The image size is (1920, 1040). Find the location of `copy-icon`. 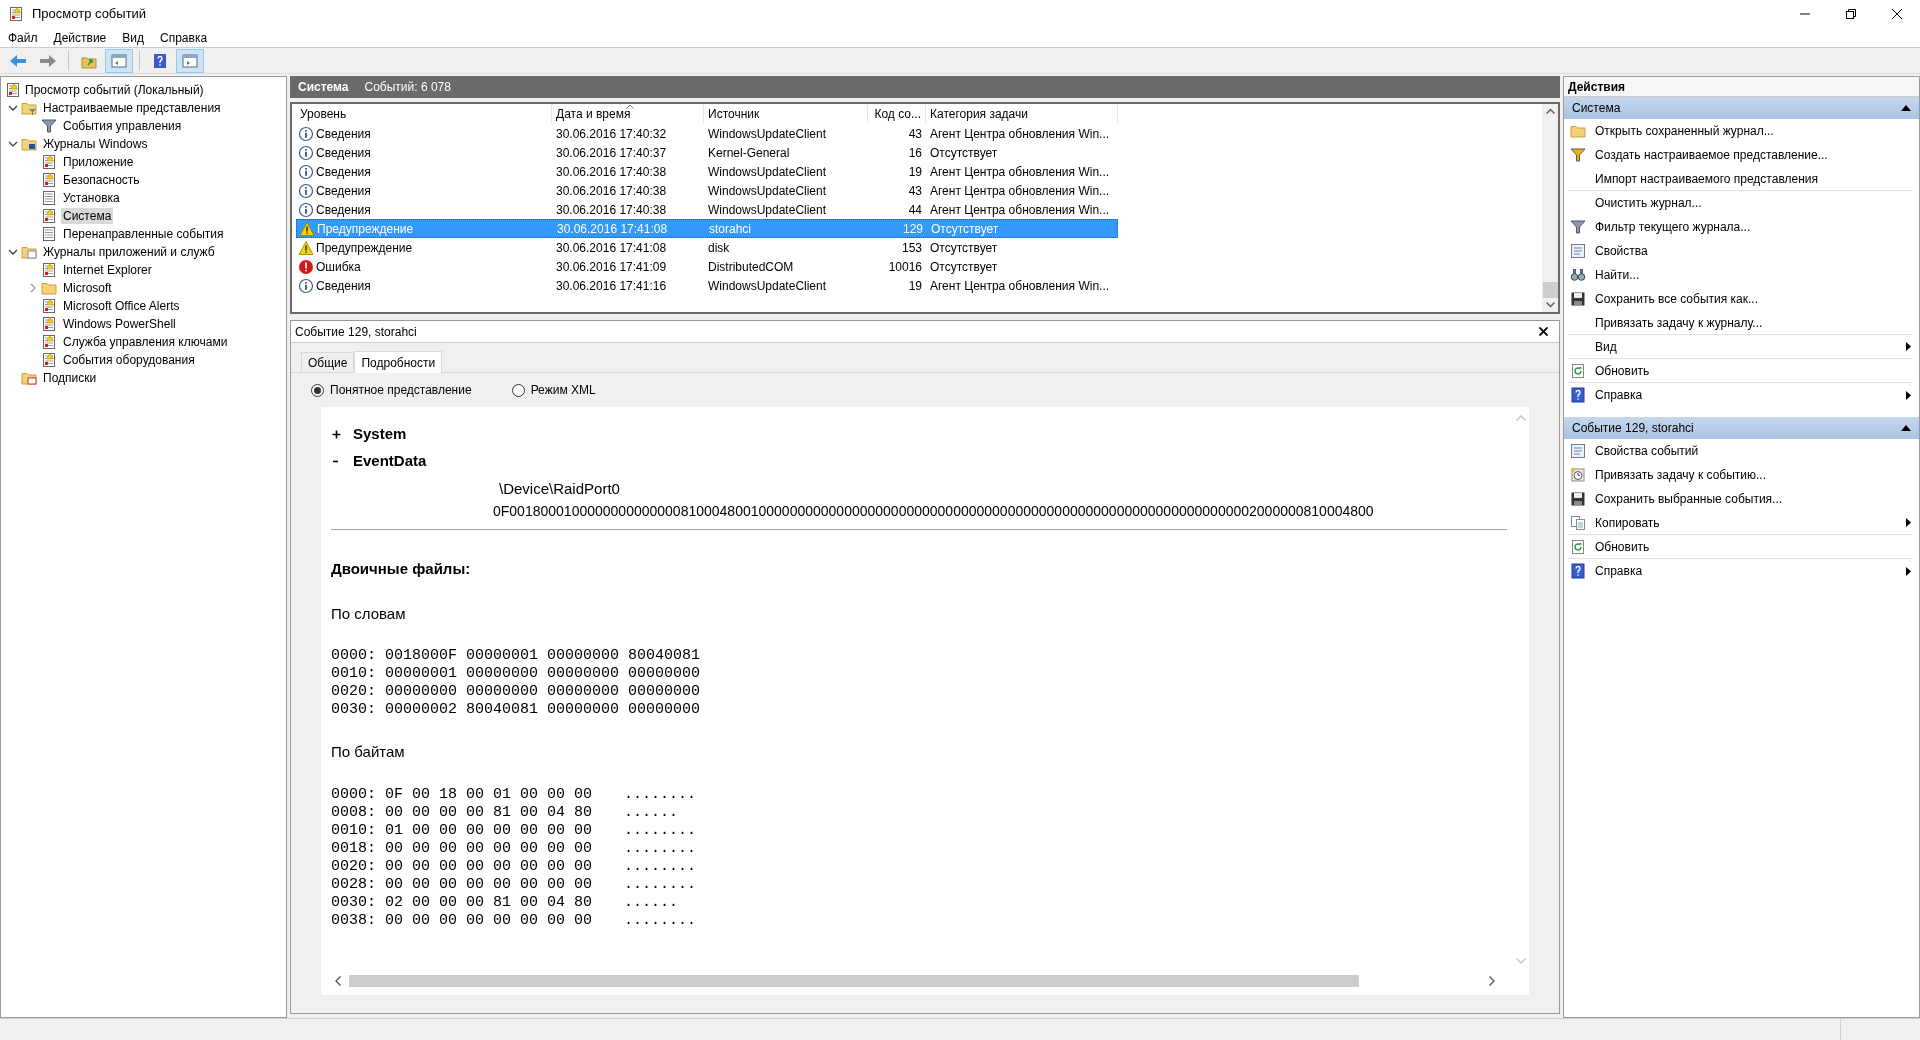

copy-icon is located at coordinates (1578, 522).